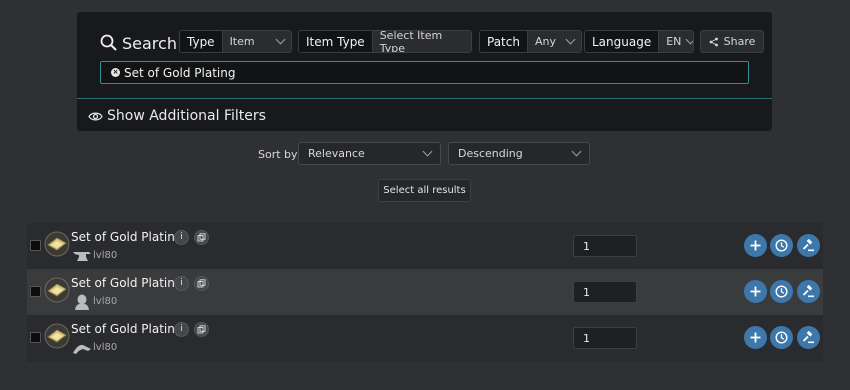 The image size is (850, 390). I want to click on sort-order-value: Descending, so click(490, 153).